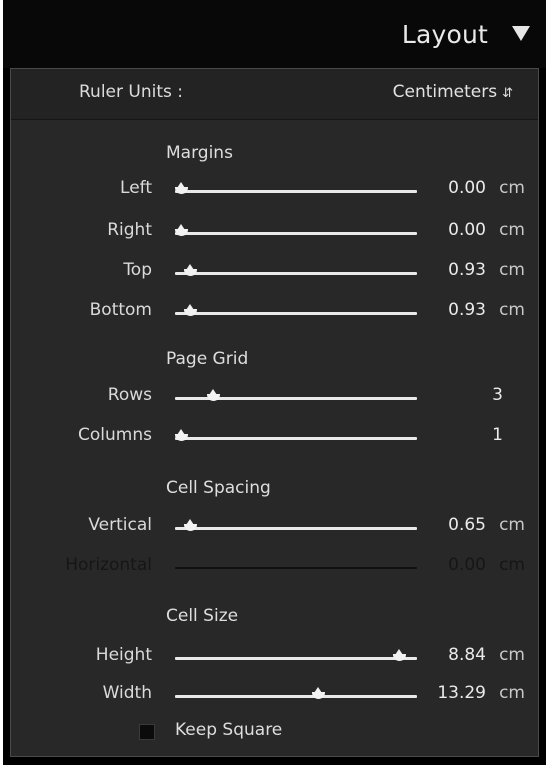 This screenshot has width=550, height=769. I want to click on margin-right-unit: cm, so click(512, 230).